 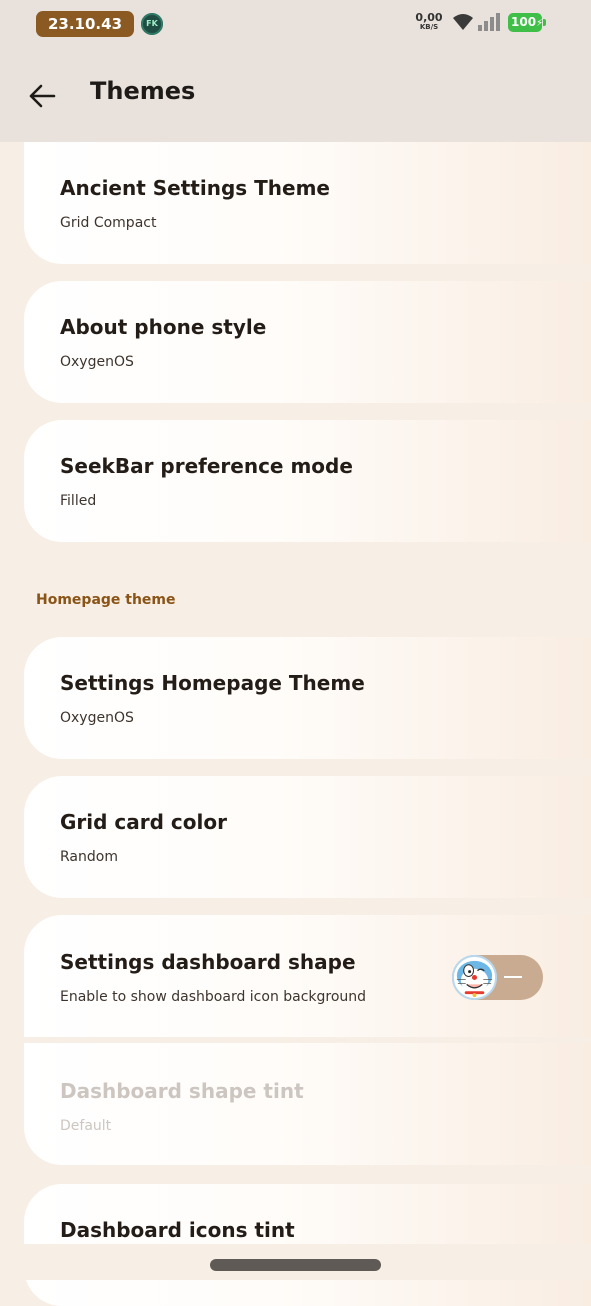 I want to click on card-subtitle: Default, so click(x=86, y=1126).